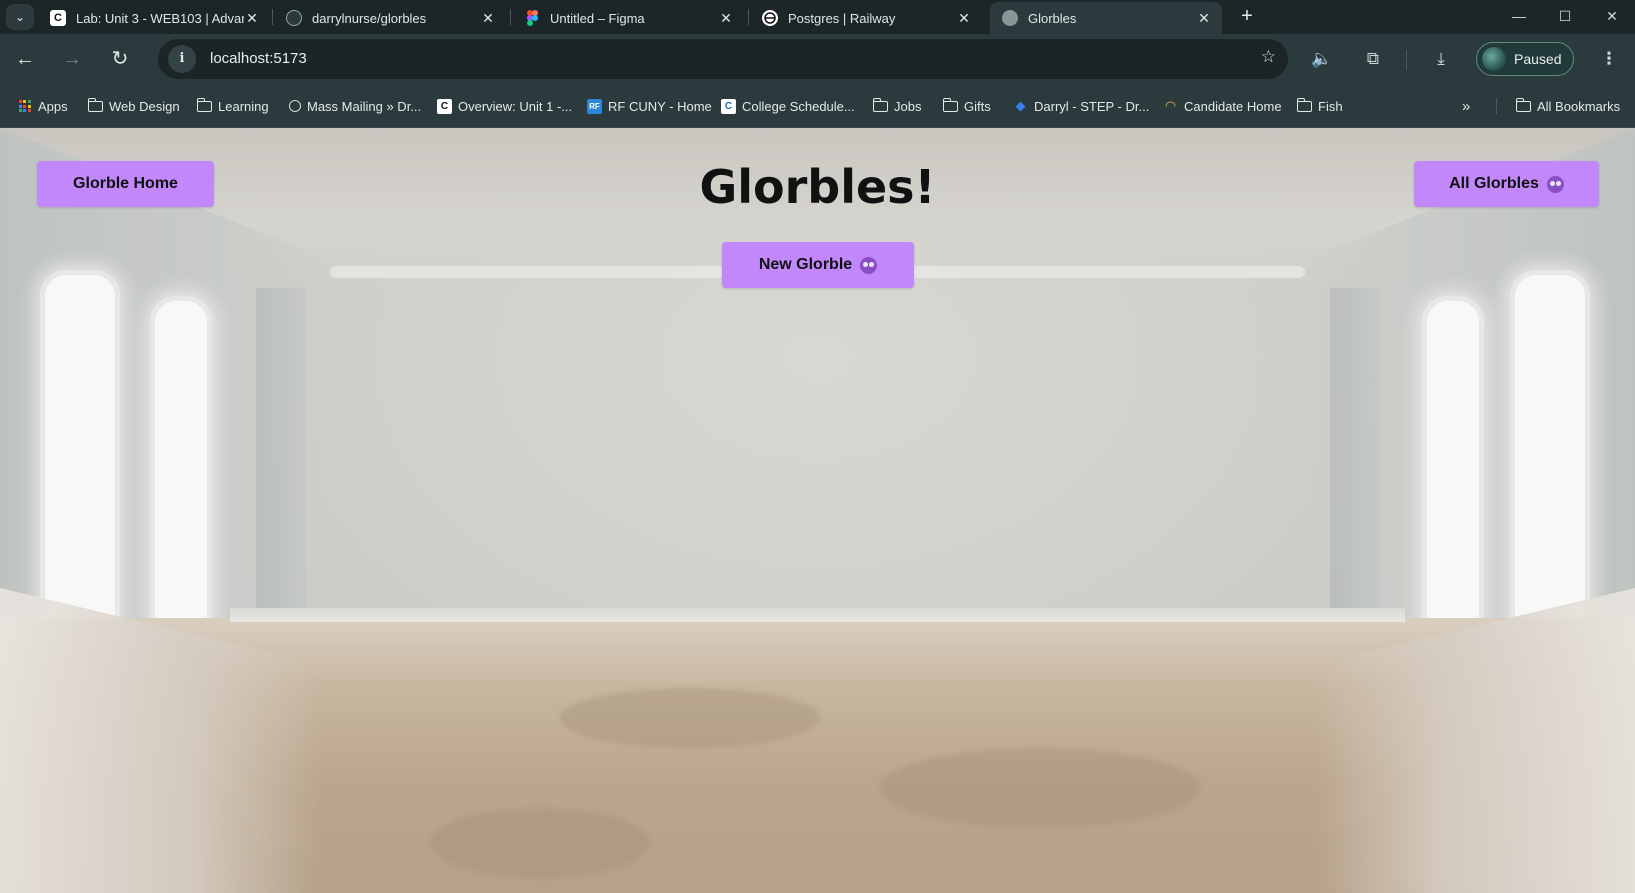 This screenshot has height=893, width=1635. Describe the element at coordinates (25, 59) in the screenshot. I see `back-arrow-icon: ←` at that location.